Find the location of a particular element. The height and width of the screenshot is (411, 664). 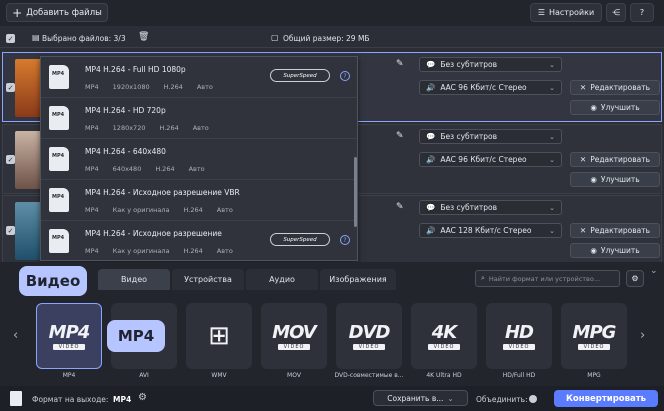

tab-devices: Устройства is located at coordinates (208, 279).